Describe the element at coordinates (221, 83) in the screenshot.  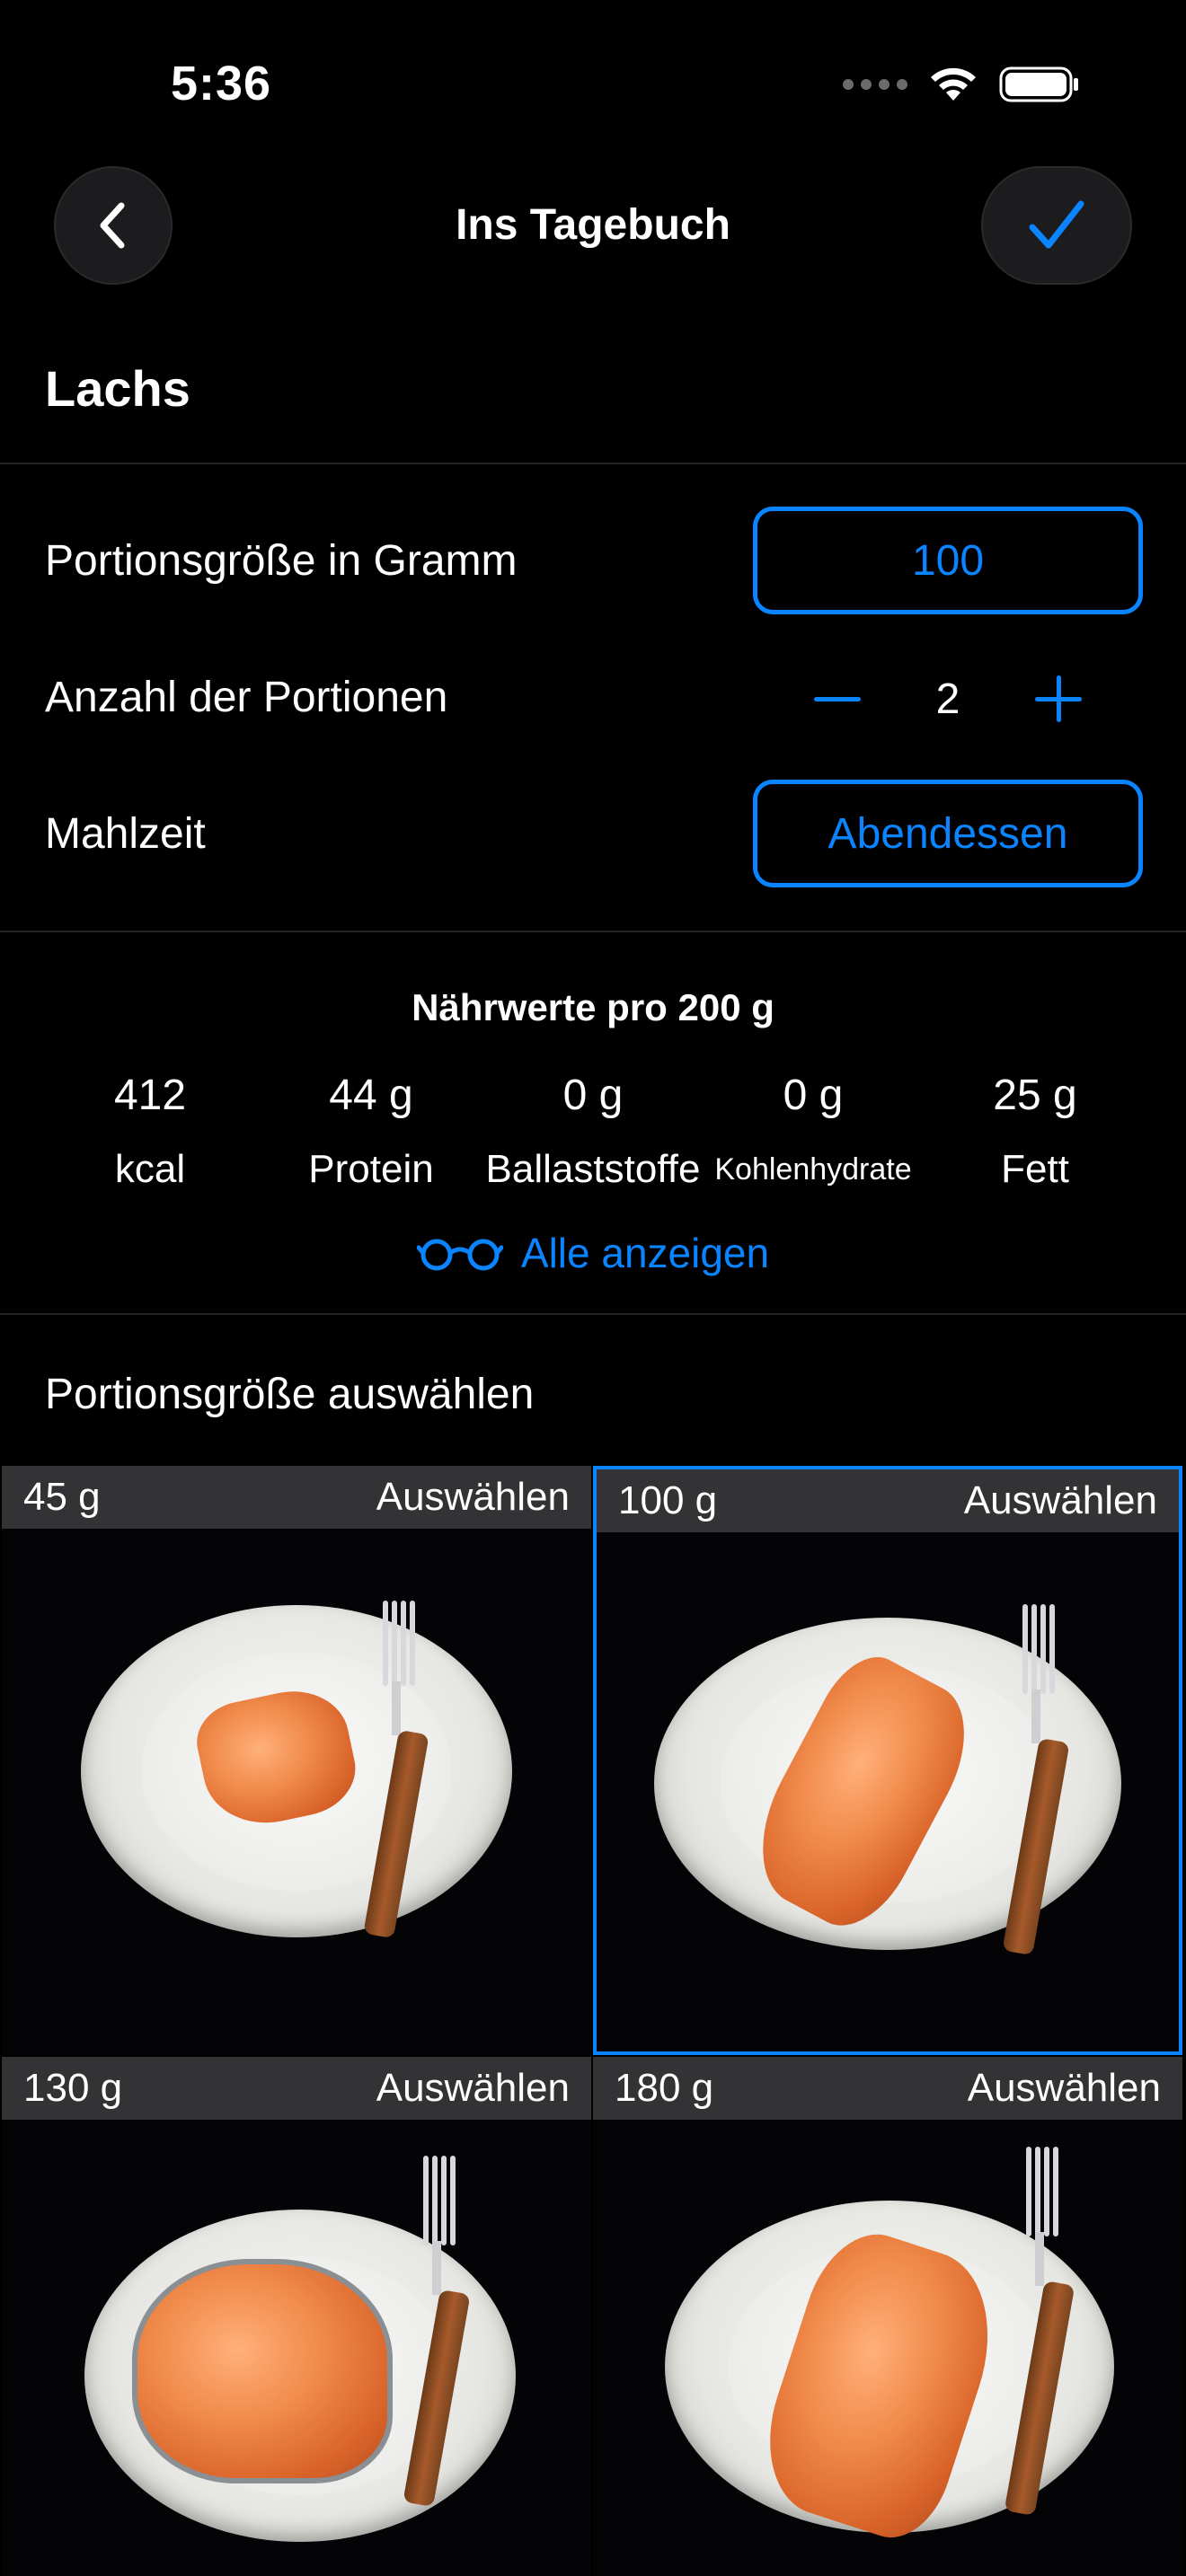
I see `status-time: 5:36` at that location.